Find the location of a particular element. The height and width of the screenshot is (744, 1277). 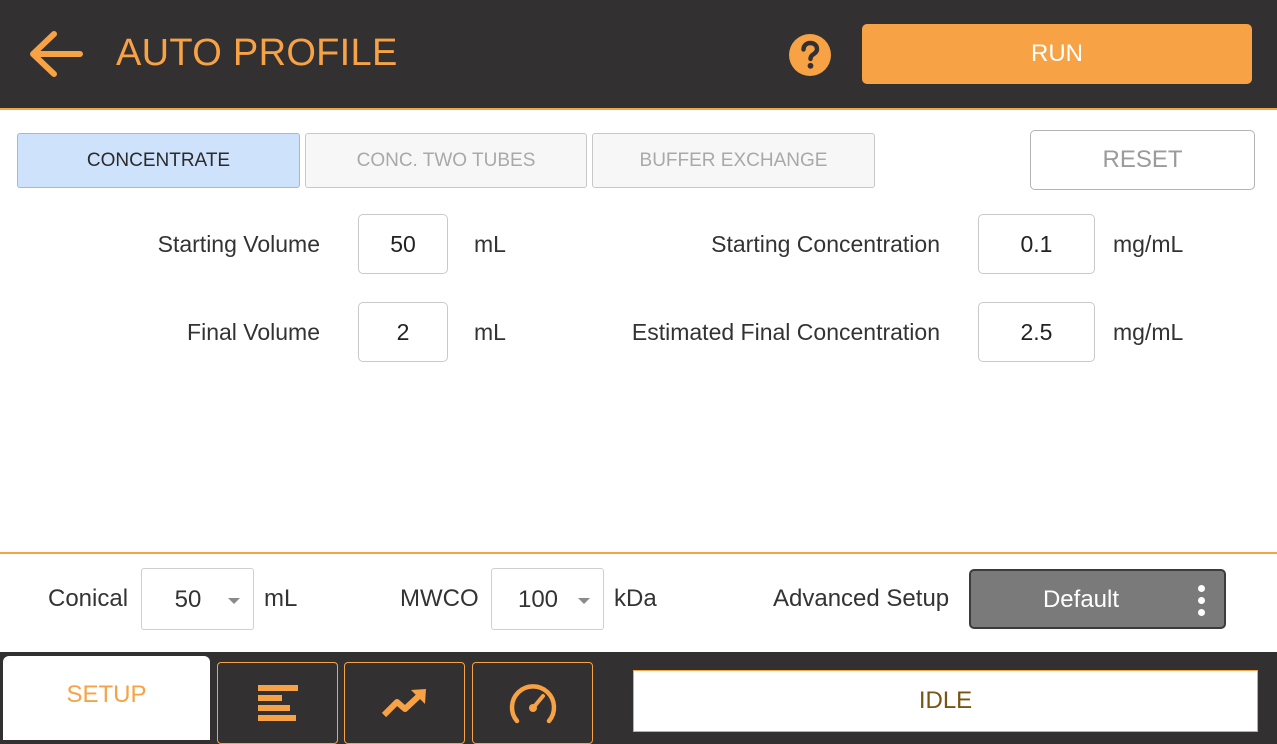

final-concentration-value: 2.5 is located at coordinates (1036, 332).